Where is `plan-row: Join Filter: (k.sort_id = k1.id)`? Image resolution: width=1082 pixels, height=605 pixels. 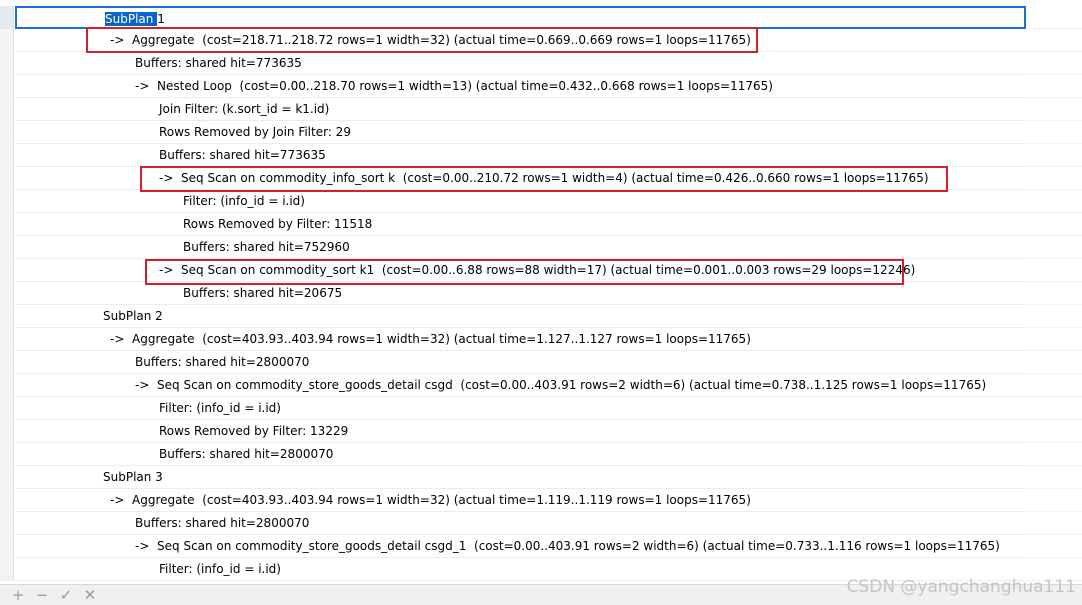
plan-row: Join Filter: (k.sort_id = k1.id) is located at coordinates (541, 109).